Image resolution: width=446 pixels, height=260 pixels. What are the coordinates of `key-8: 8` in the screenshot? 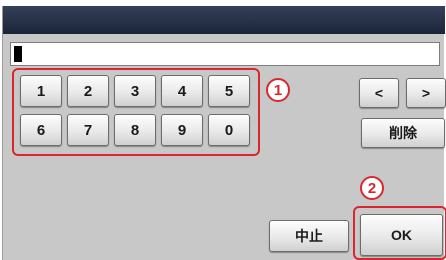 It's located at (135, 130).